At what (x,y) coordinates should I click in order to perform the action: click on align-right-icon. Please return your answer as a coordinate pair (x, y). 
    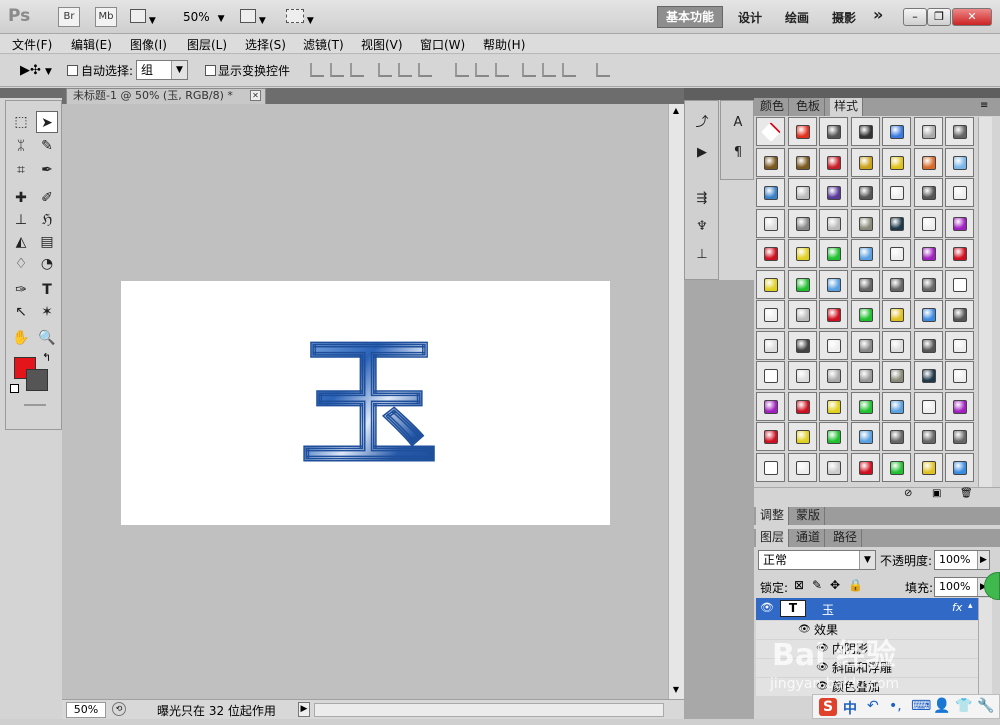
    Looking at the image, I should click on (425, 70).